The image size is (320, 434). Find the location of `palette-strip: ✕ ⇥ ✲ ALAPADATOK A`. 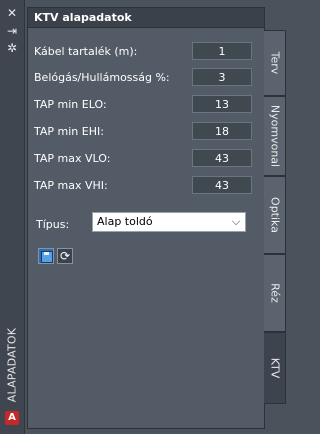

palette-strip: ✕ ⇥ ✲ ALAPADATOK A is located at coordinates (12, 217).